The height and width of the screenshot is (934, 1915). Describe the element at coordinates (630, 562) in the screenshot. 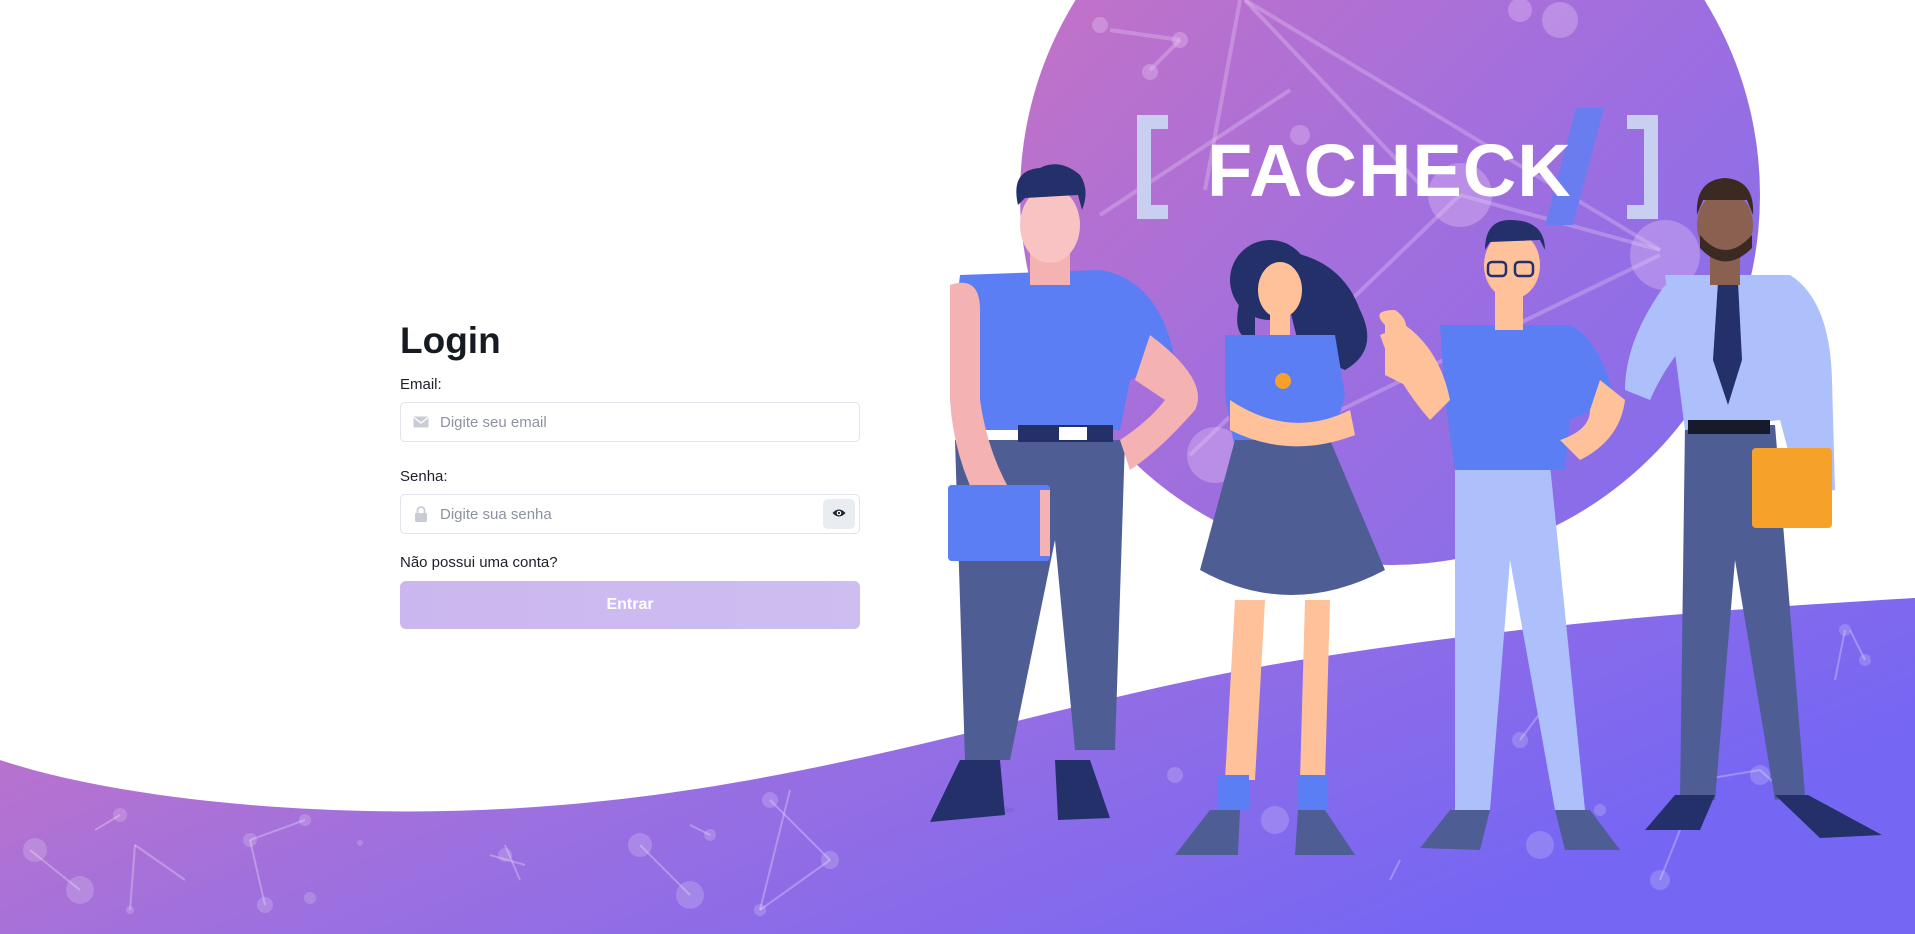

I see `register-link: Não possui uma conta?` at that location.